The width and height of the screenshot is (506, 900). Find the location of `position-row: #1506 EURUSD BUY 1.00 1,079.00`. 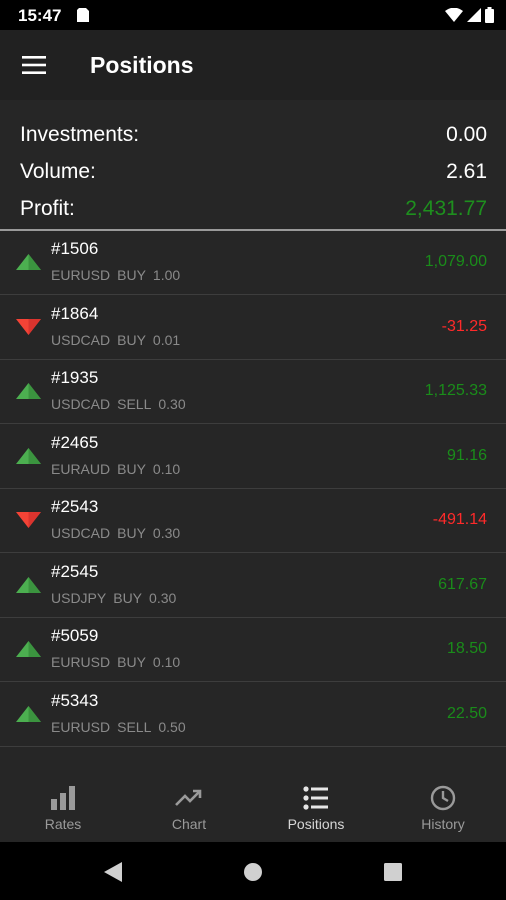

position-row: #1506 EURUSD BUY 1.00 1,079.00 is located at coordinates (253, 263).